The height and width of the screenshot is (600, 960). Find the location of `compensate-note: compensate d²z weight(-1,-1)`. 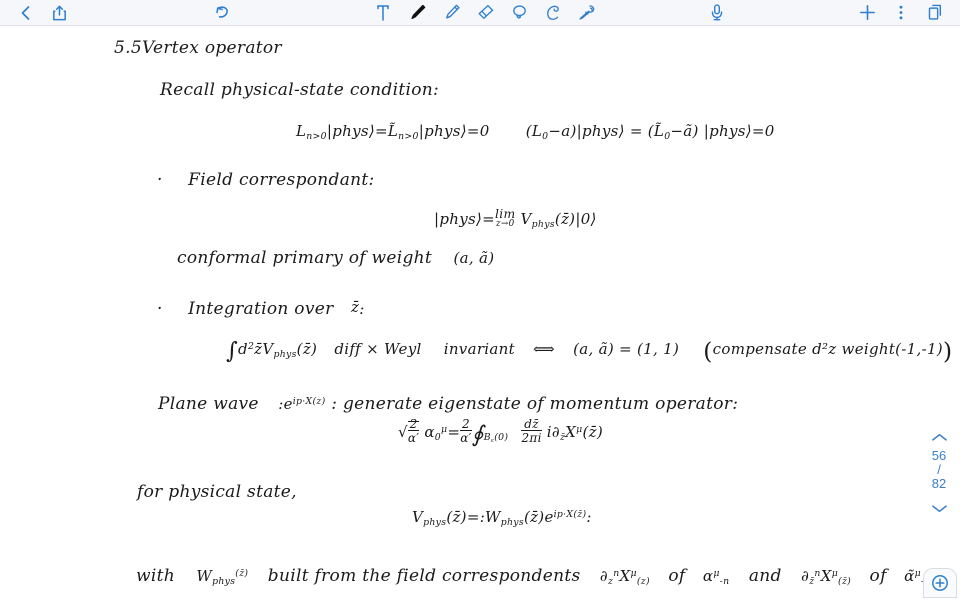

compensate-note: compensate d²z weight(-1,-1) is located at coordinates (827, 348).